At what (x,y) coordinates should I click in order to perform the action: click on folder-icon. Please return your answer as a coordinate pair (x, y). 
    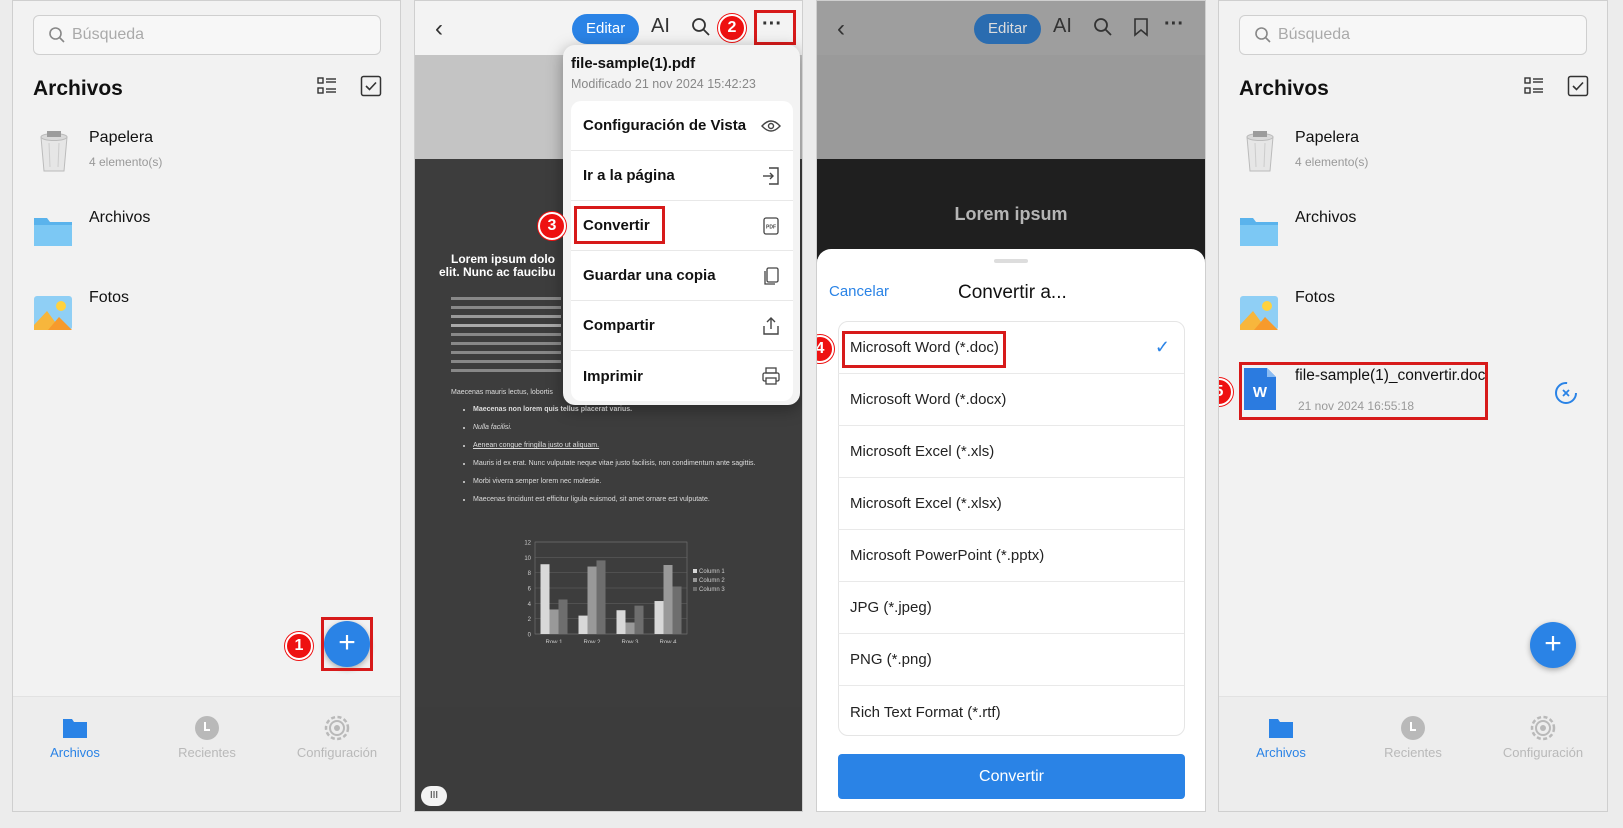
    Looking at the image, I should click on (53, 232).